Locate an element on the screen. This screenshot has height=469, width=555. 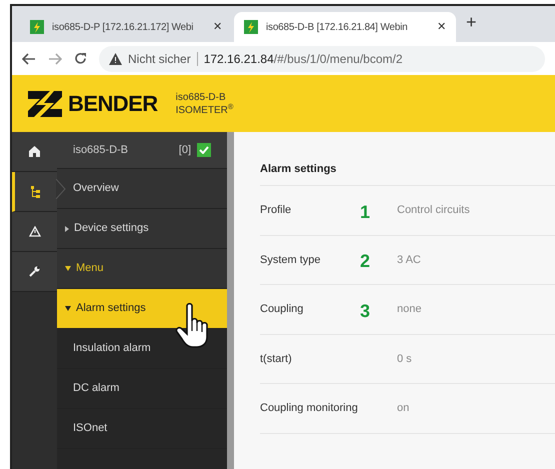
security-label: Nicht sicher is located at coordinates (159, 59).